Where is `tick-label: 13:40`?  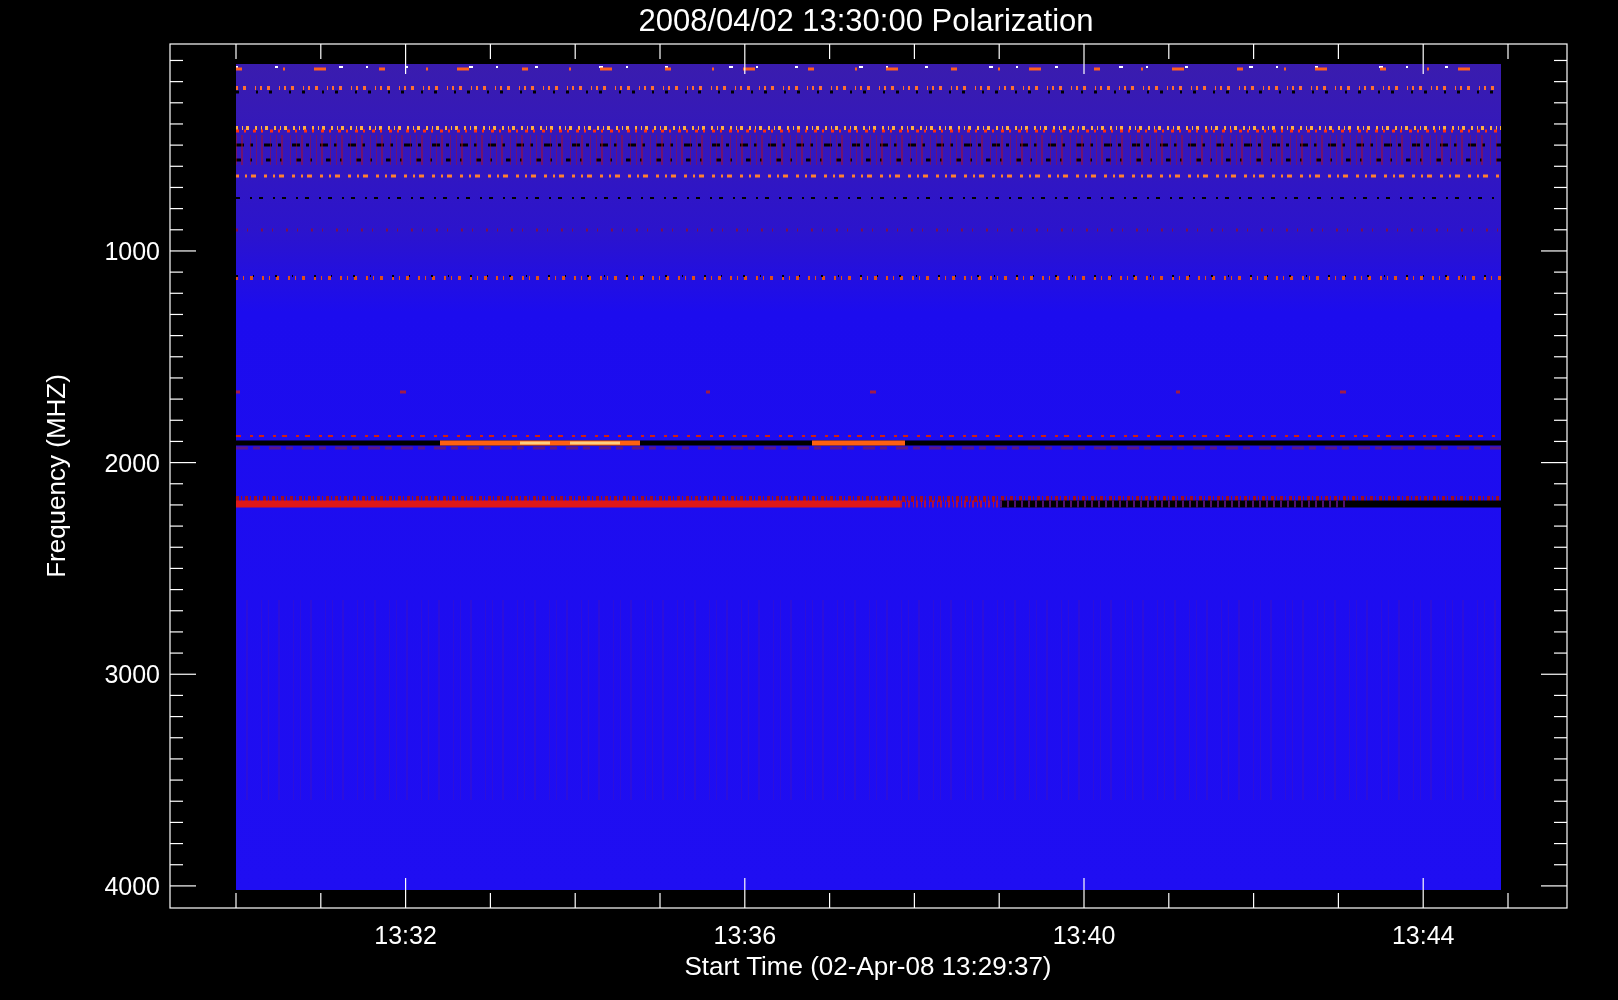 tick-label: 13:40 is located at coordinates (1084, 935).